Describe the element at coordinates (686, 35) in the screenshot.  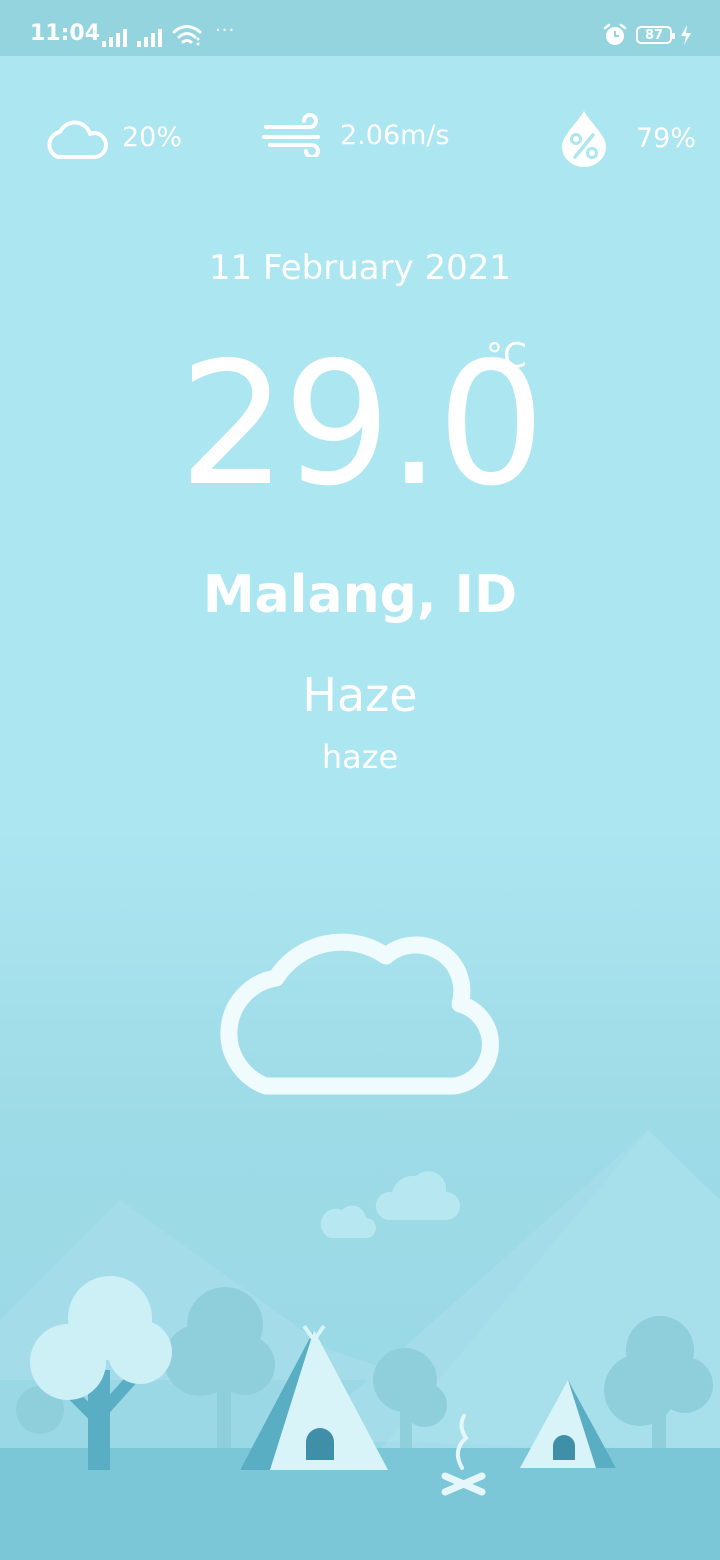
I see `charging-icon` at that location.